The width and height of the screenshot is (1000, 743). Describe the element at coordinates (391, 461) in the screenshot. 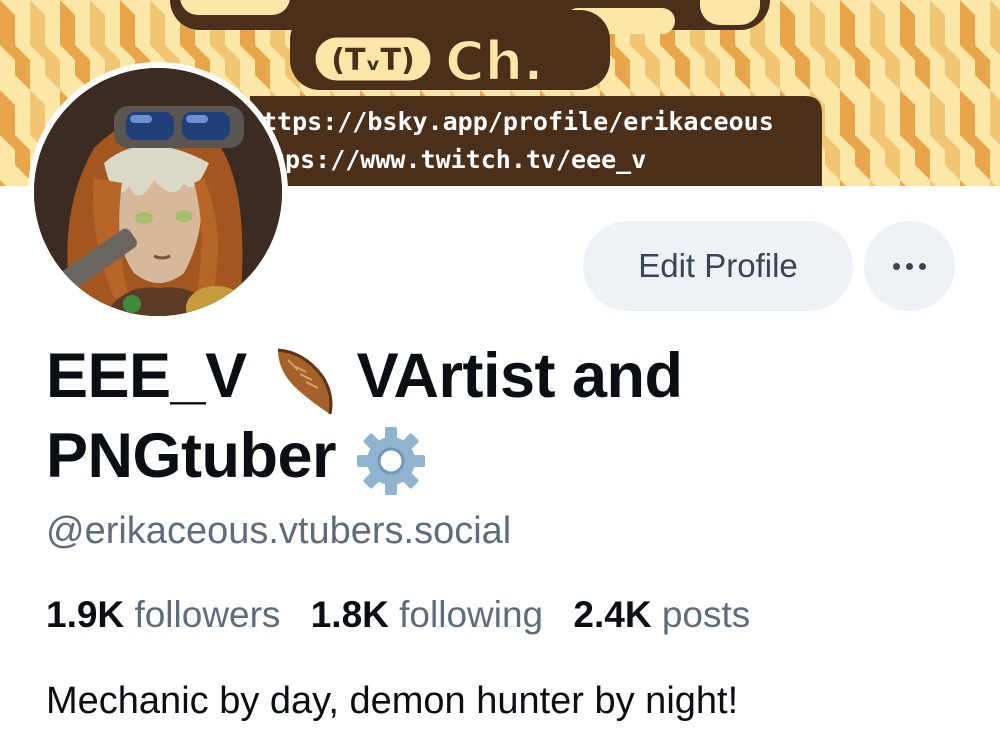

I see `gear-icon` at that location.